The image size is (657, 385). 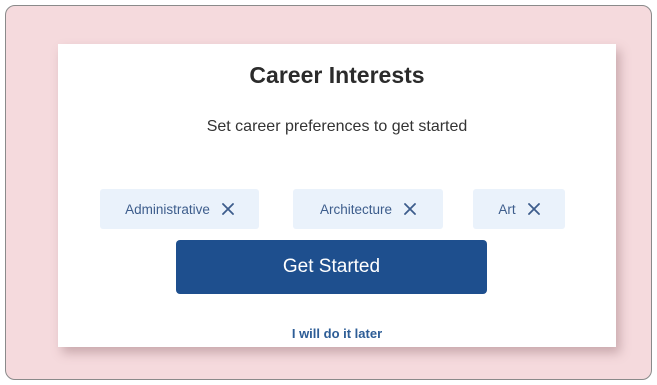 What do you see at coordinates (356, 209) in the screenshot?
I see `chip-label: Architecture` at bounding box center [356, 209].